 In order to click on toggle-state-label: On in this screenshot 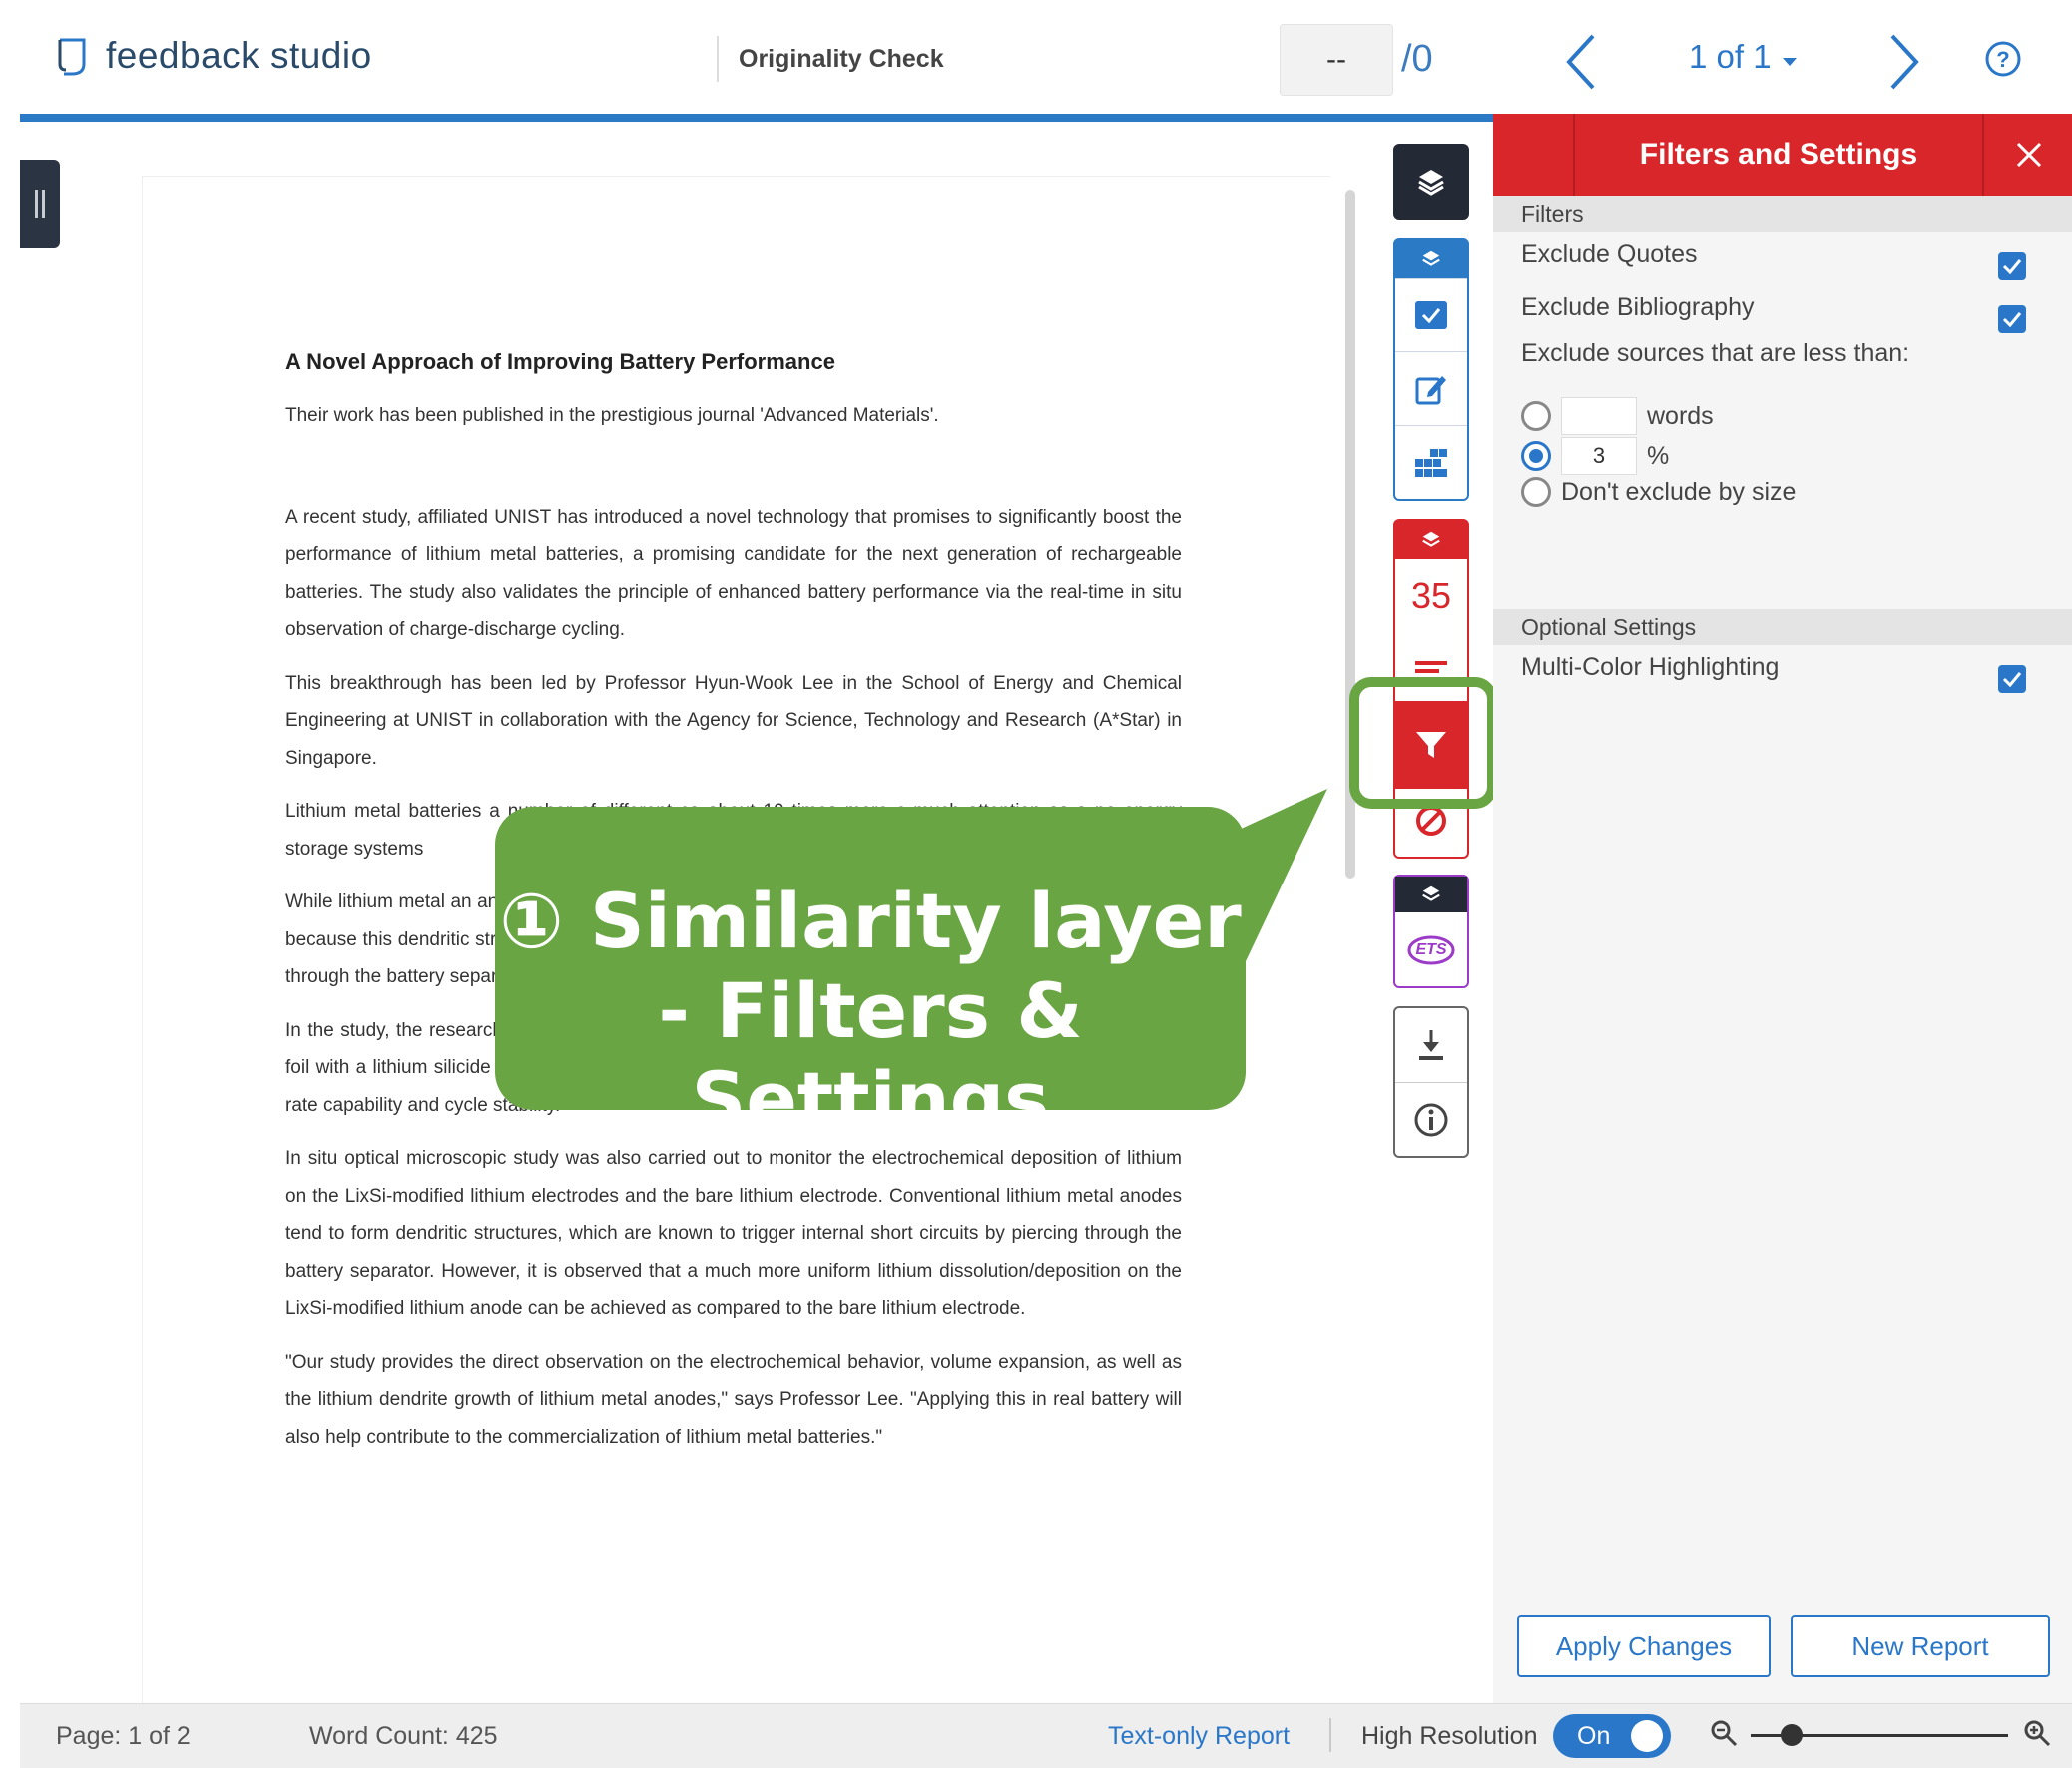, I will do `click(1594, 1736)`.